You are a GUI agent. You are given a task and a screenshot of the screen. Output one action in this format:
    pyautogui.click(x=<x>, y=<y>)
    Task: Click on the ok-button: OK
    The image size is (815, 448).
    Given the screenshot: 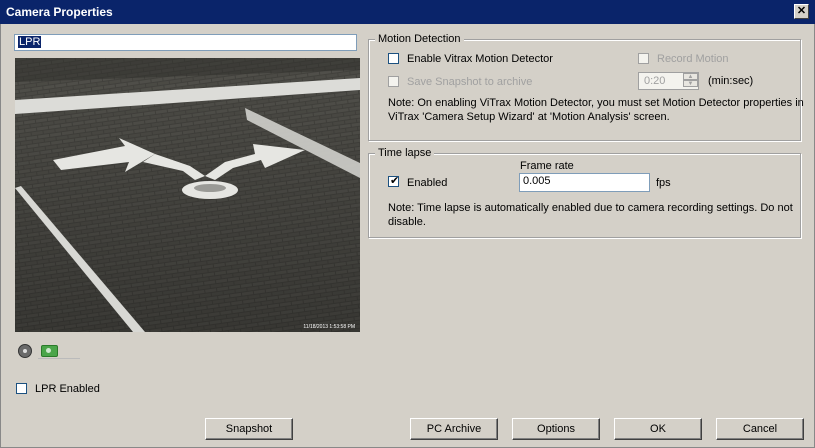 What is the action you would take?
    pyautogui.click(x=658, y=429)
    